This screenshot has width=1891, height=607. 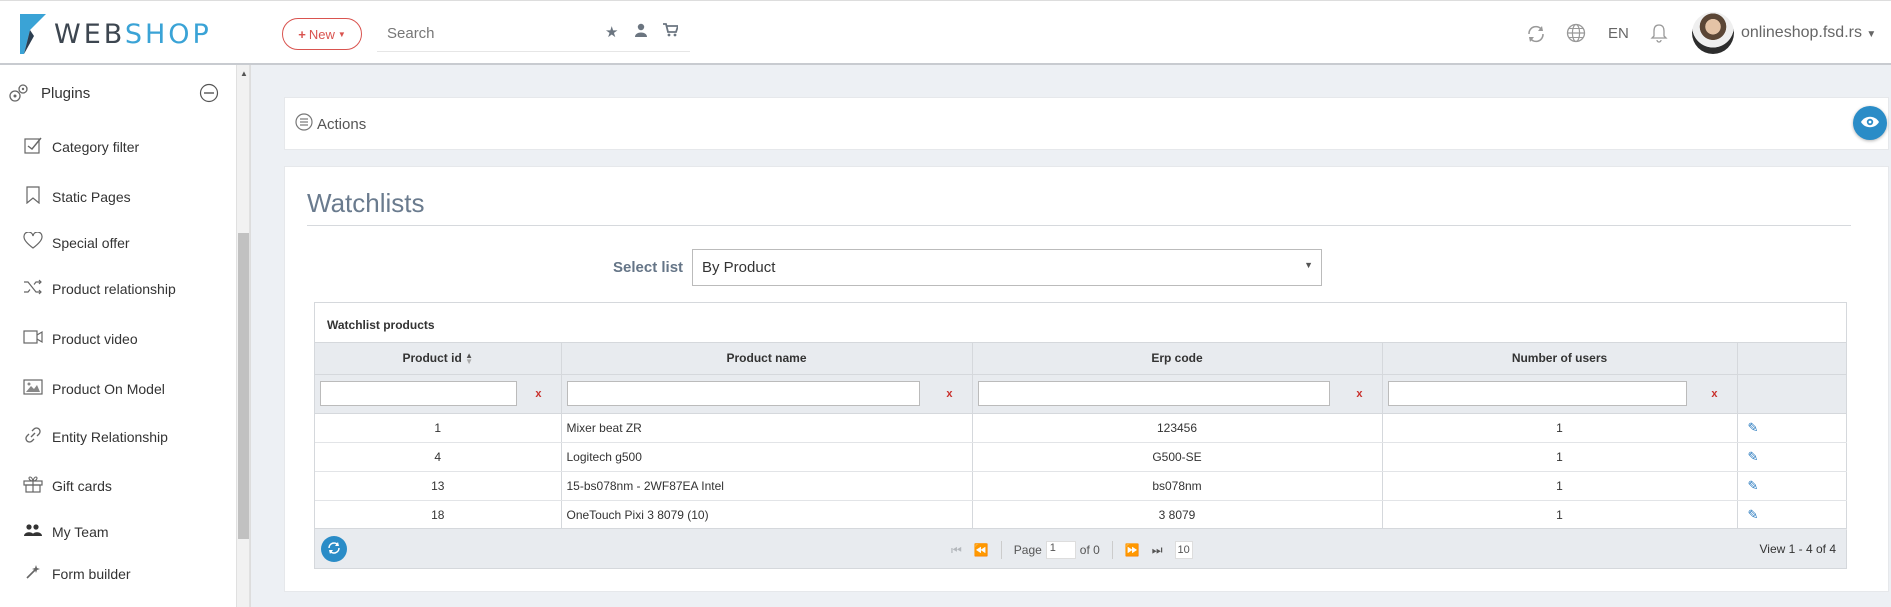 I want to click on prev-page-icon: ⏪, so click(x=981, y=550).